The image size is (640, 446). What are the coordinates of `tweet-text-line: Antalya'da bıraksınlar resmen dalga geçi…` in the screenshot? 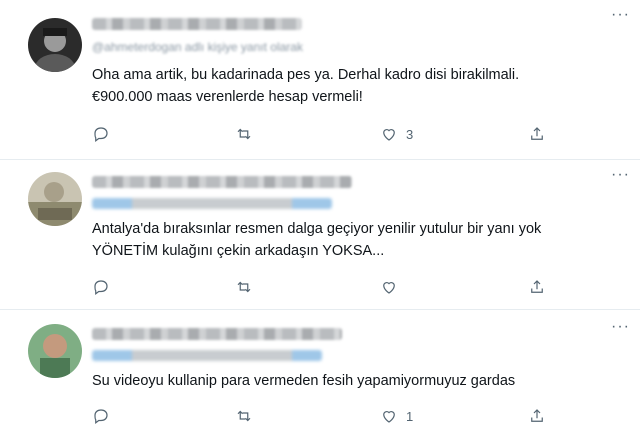 It's located at (317, 229).